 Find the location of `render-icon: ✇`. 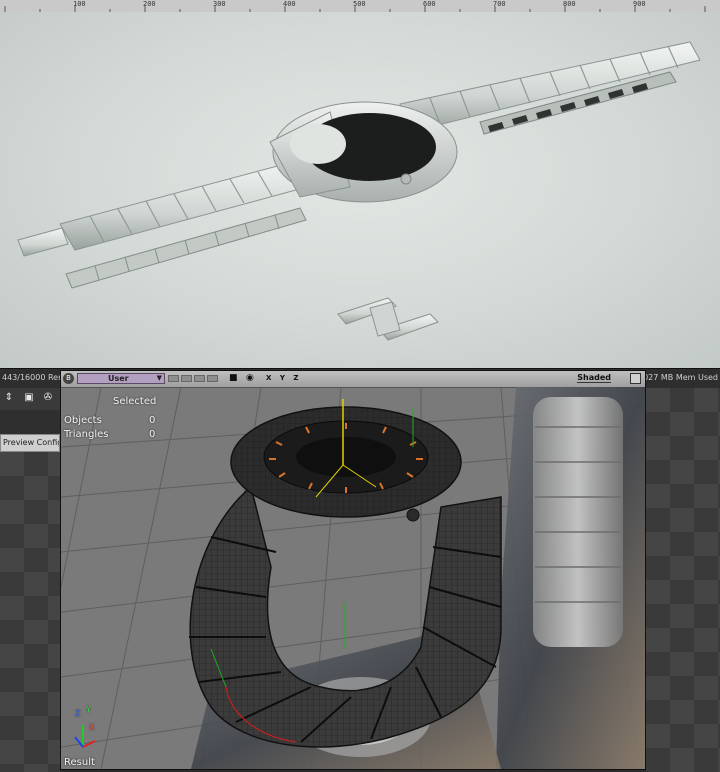

render-icon: ✇ is located at coordinates (48, 398).